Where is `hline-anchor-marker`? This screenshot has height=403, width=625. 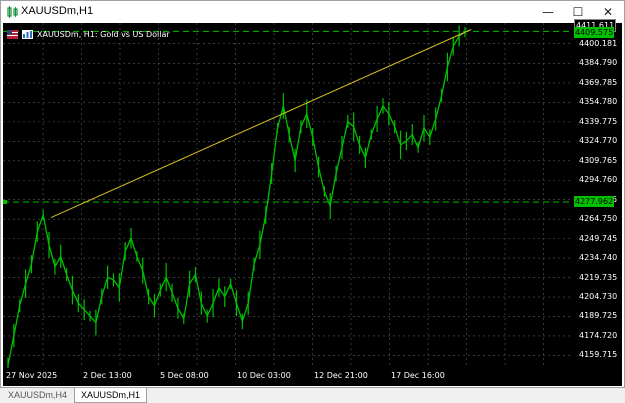 hline-anchor-marker is located at coordinates (5, 202).